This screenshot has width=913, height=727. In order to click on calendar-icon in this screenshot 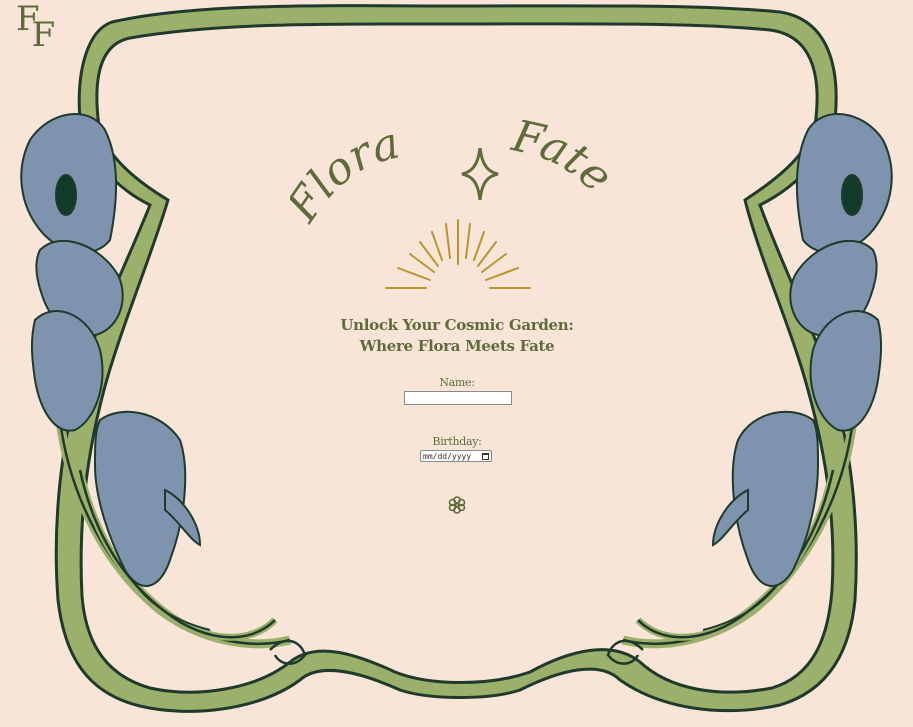, I will do `click(485, 456)`.